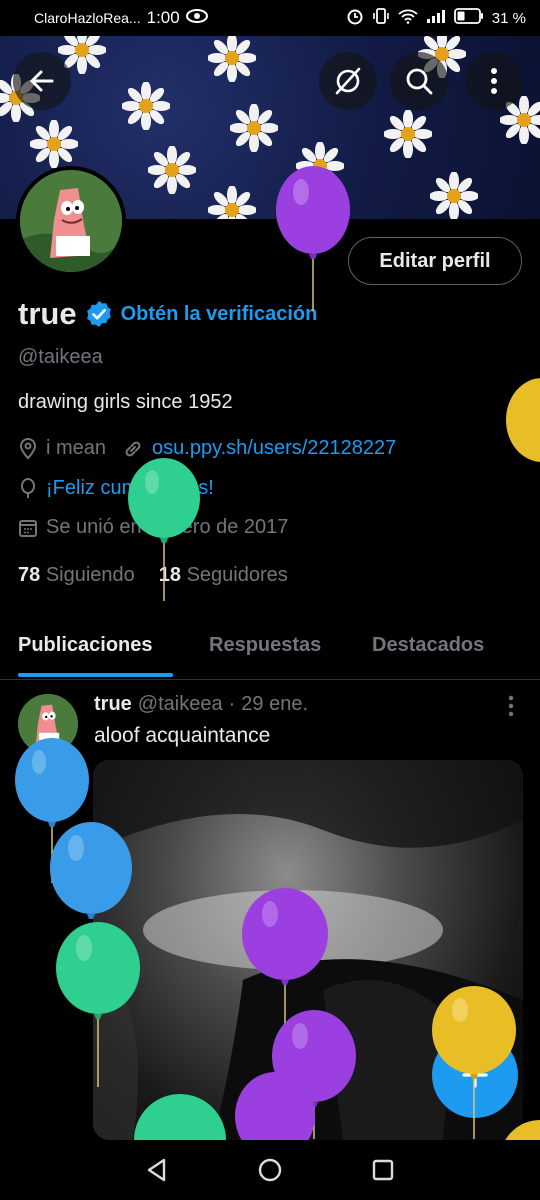 This screenshot has height=1200, width=540. Describe the element at coordinates (28, 528) in the screenshot. I see `calendar-icon` at that location.